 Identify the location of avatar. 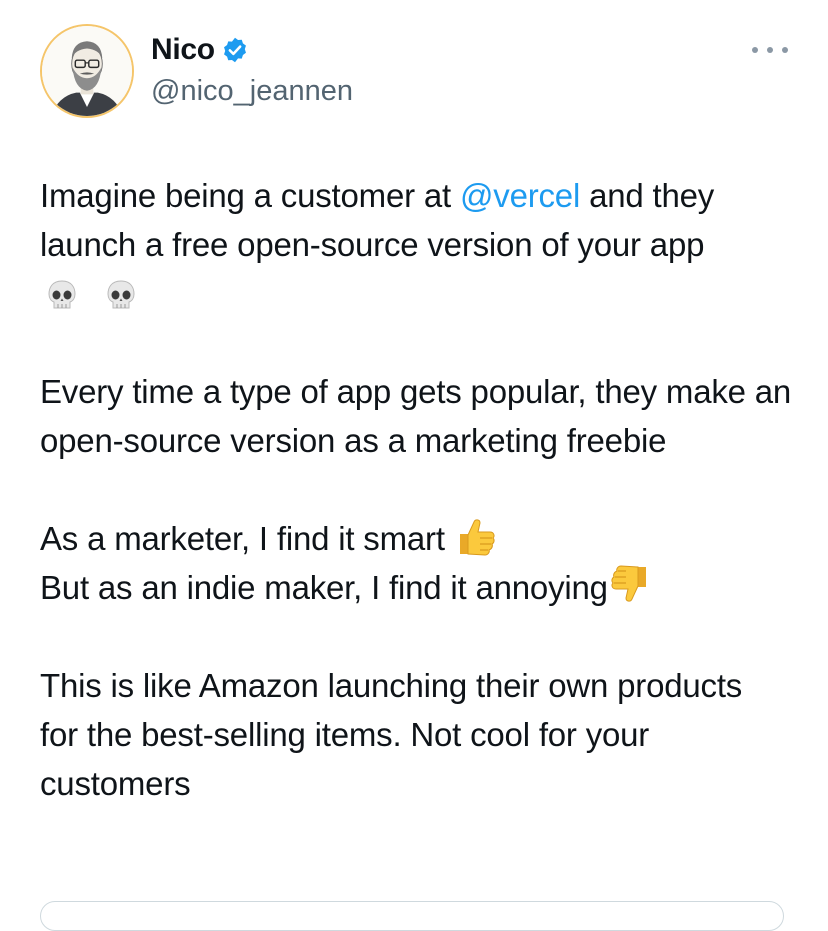
(87, 71).